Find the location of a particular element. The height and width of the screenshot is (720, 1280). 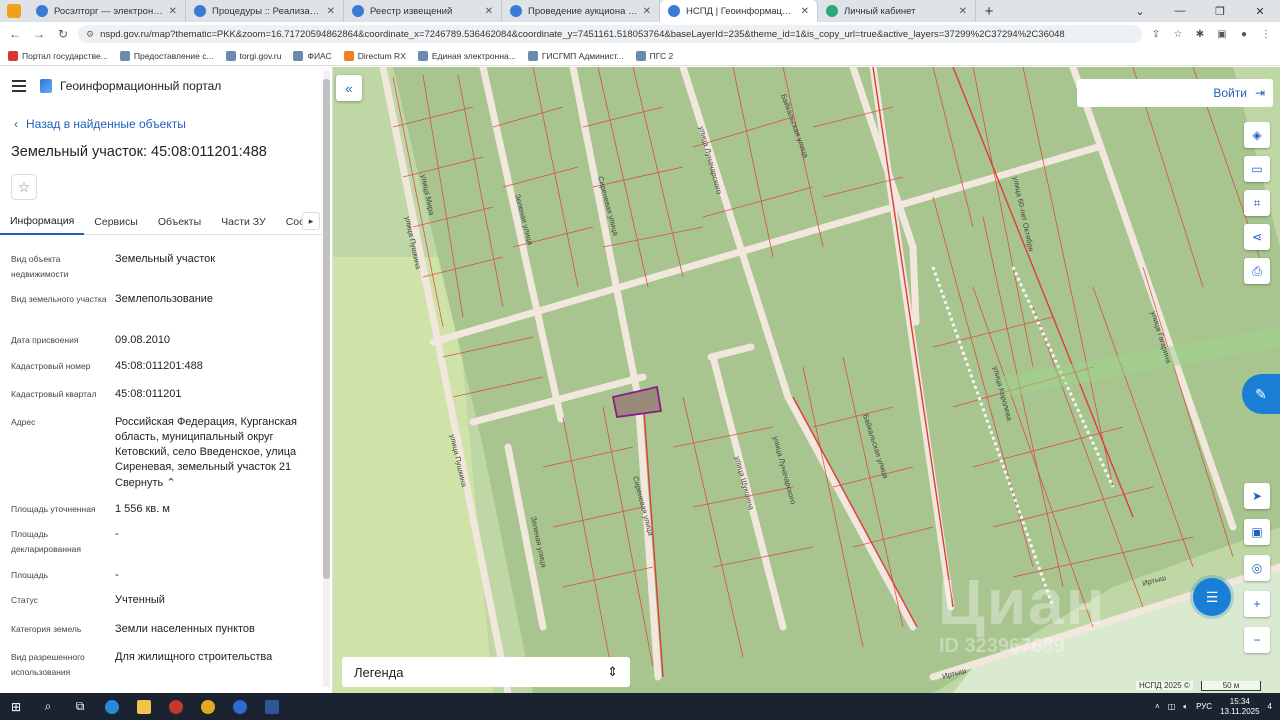

tab-pinned is located at coordinates (14, 11).